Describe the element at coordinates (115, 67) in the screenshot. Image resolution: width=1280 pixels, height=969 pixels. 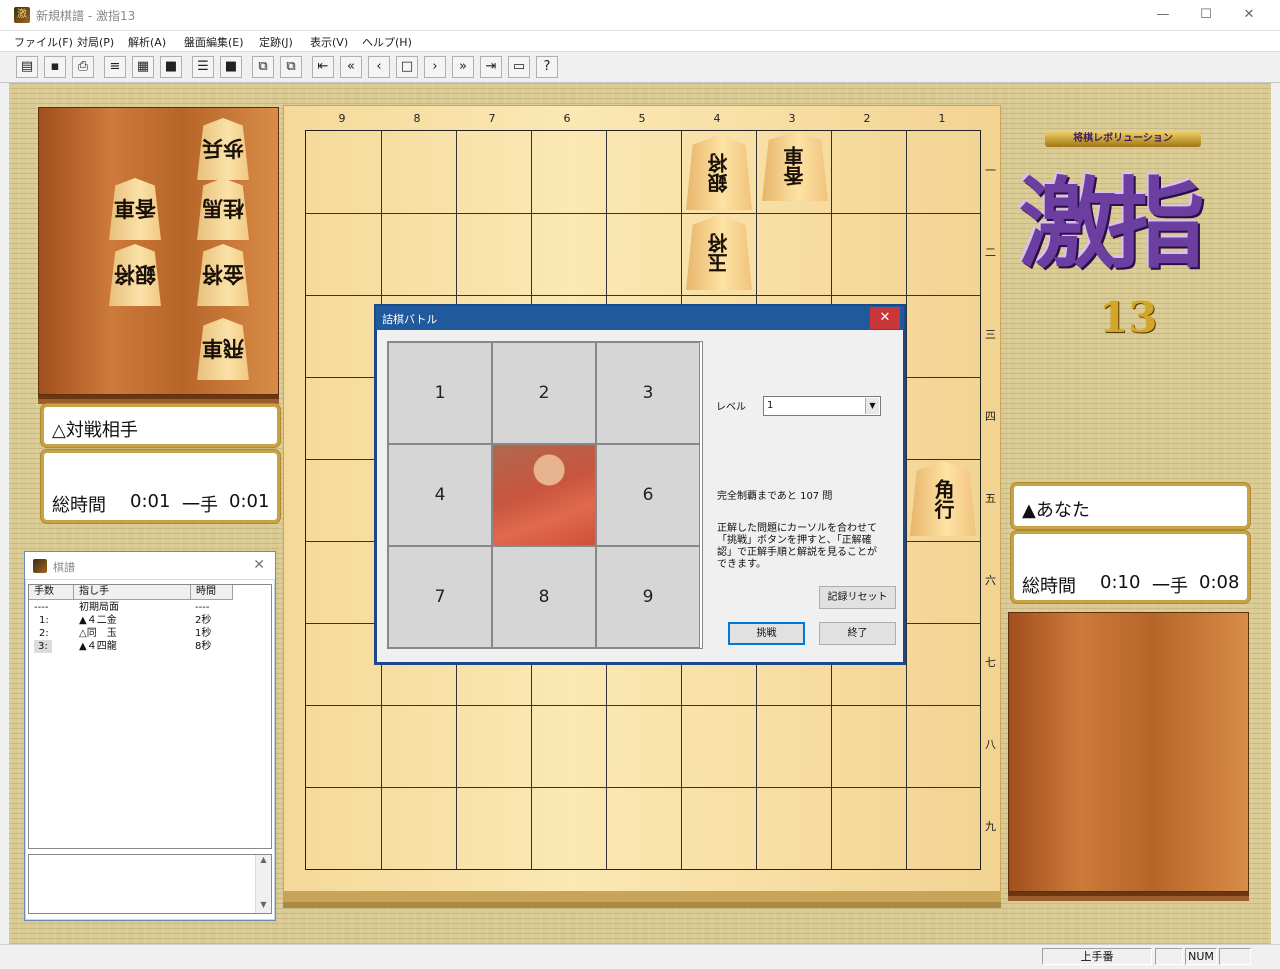
I see `kifu-list-icon: ≡` at that location.